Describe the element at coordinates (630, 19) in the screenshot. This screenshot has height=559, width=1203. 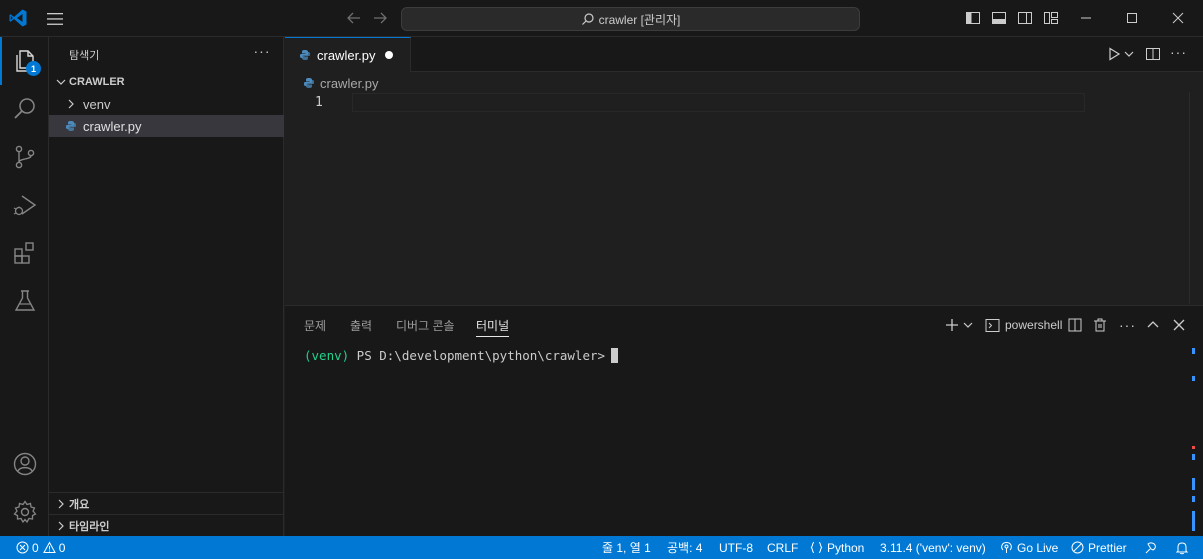
I see `command-center-search: crawler [관리자]` at that location.